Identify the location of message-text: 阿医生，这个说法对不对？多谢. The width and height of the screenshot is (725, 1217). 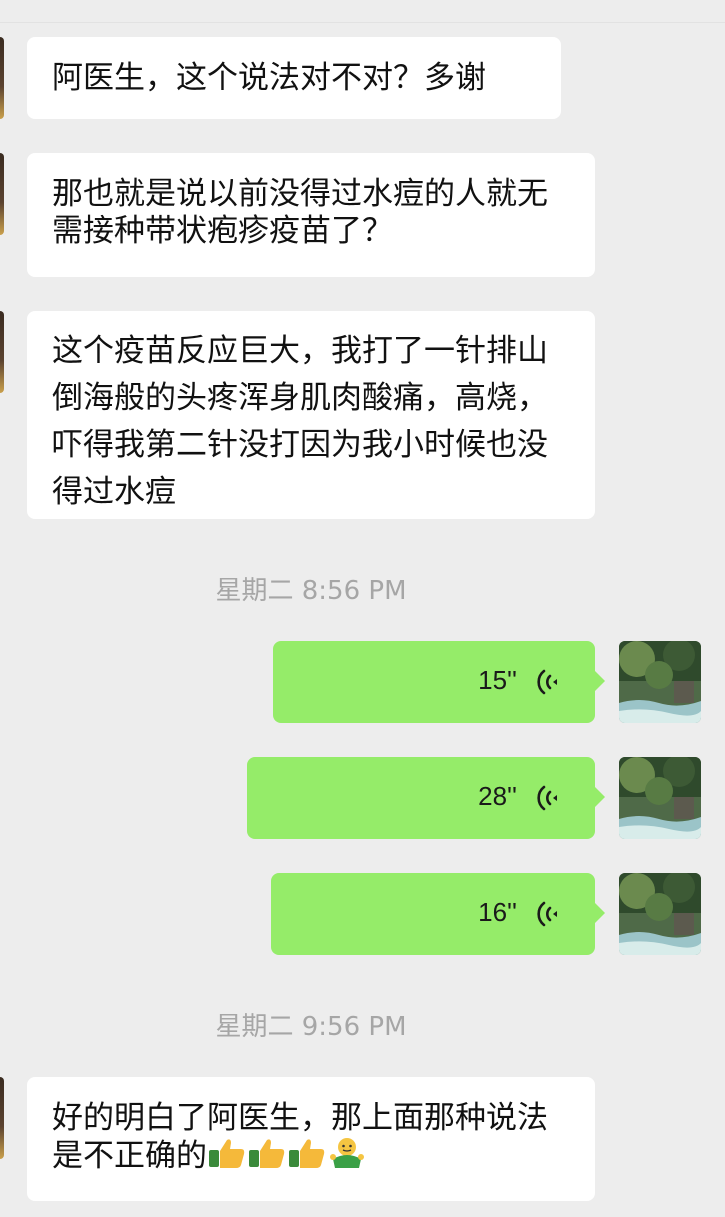
(269, 78).